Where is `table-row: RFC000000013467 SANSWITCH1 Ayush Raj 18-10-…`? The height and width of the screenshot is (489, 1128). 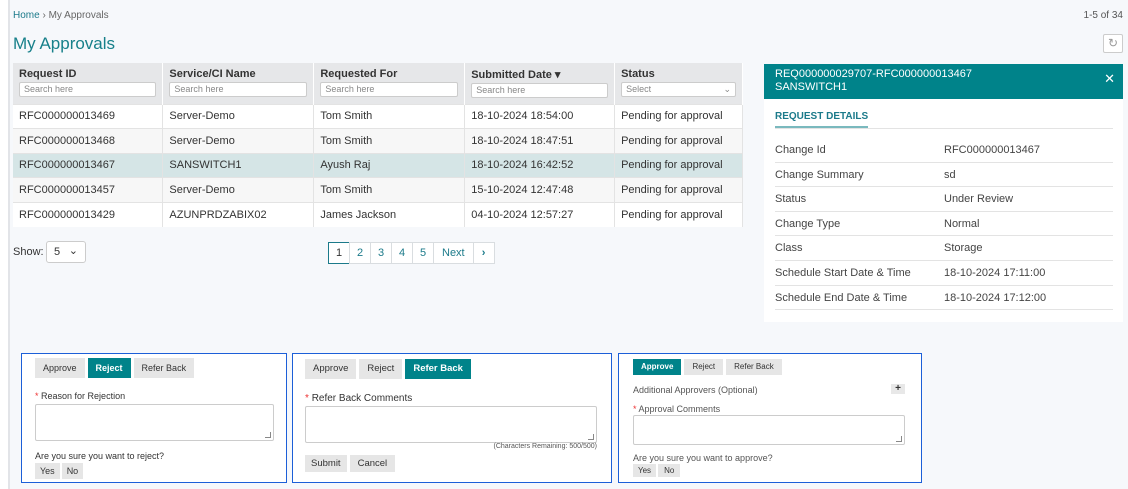 table-row: RFC000000013467 SANSWITCH1 Ayush Raj 18-10-… is located at coordinates (378, 165).